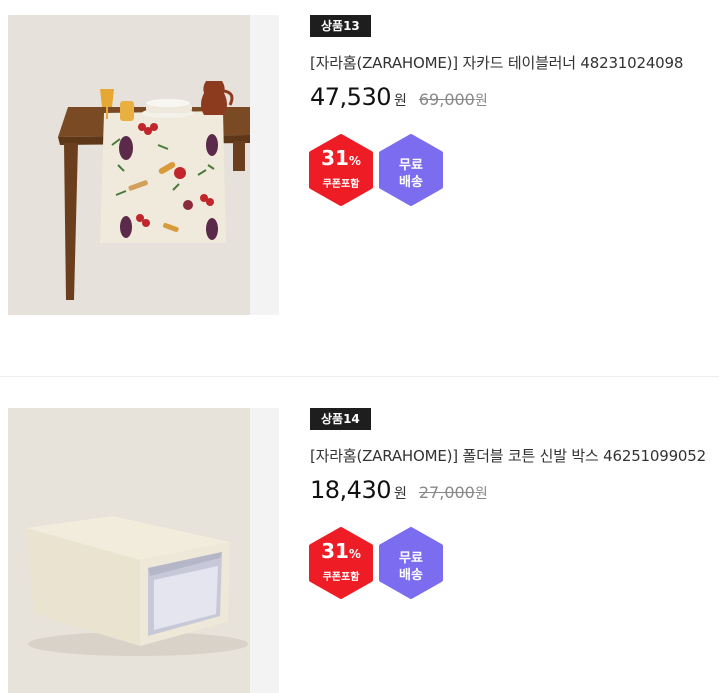 This screenshot has width=719, height=693. Describe the element at coordinates (350, 490) in the screenshot. I see `sale-price: 18,430` at that location.